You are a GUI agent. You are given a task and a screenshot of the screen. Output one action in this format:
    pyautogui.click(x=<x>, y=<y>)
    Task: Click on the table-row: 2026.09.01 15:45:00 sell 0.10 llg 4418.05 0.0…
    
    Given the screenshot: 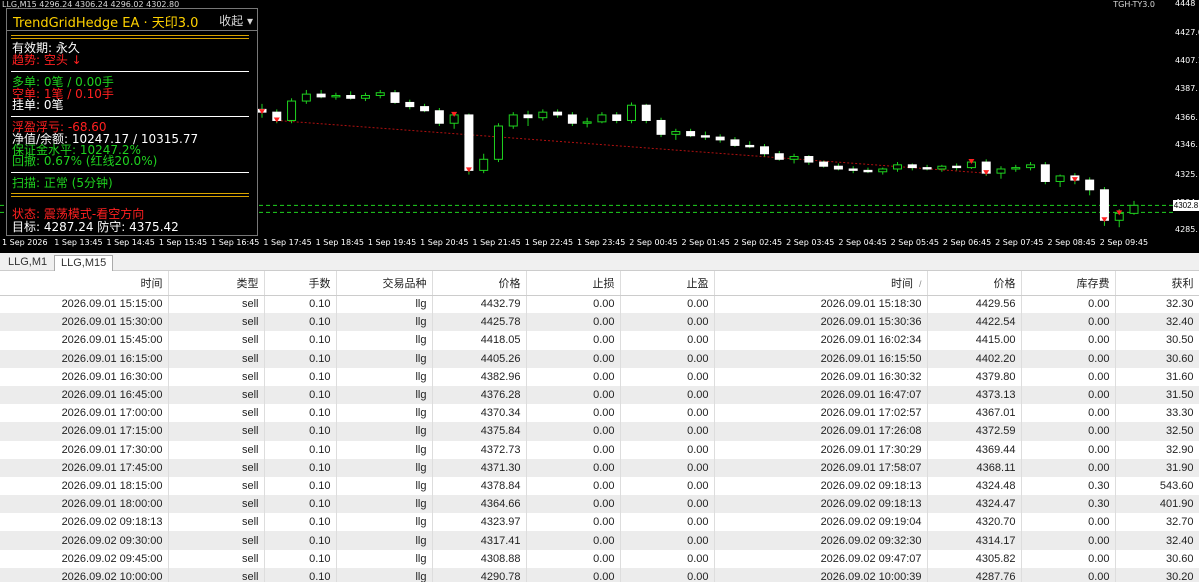 What is the action you would take?
    pyautogui.click(x=599, y=340)
    